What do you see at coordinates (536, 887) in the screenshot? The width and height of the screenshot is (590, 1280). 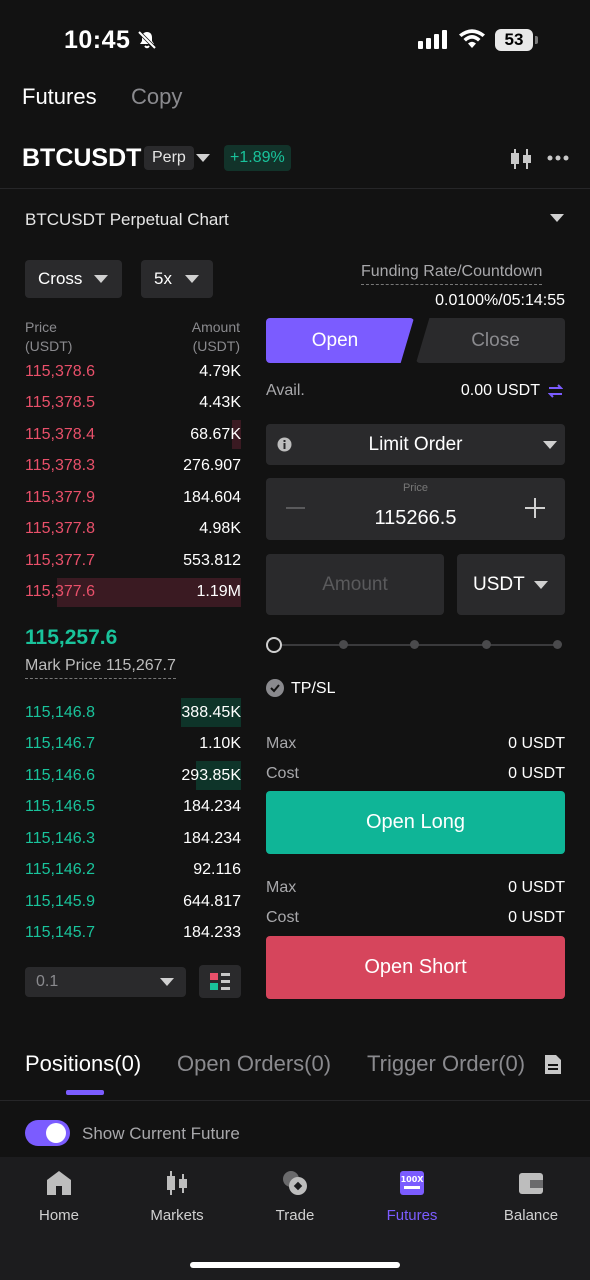 I see `short-max-value: 0 USDT` at bounding box center [536, 887].